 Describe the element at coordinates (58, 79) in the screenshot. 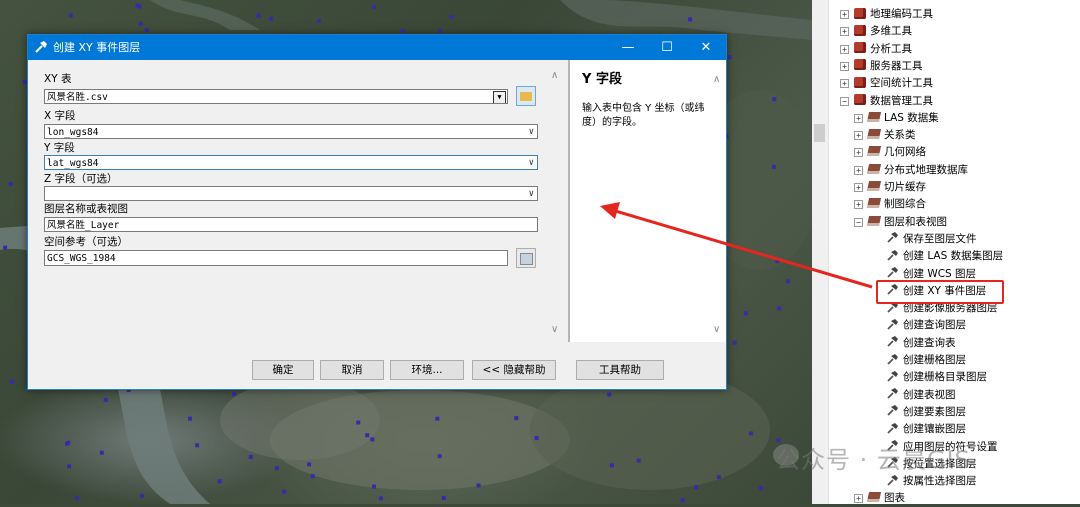

I see `xy-table-label: XY 表` at that location.